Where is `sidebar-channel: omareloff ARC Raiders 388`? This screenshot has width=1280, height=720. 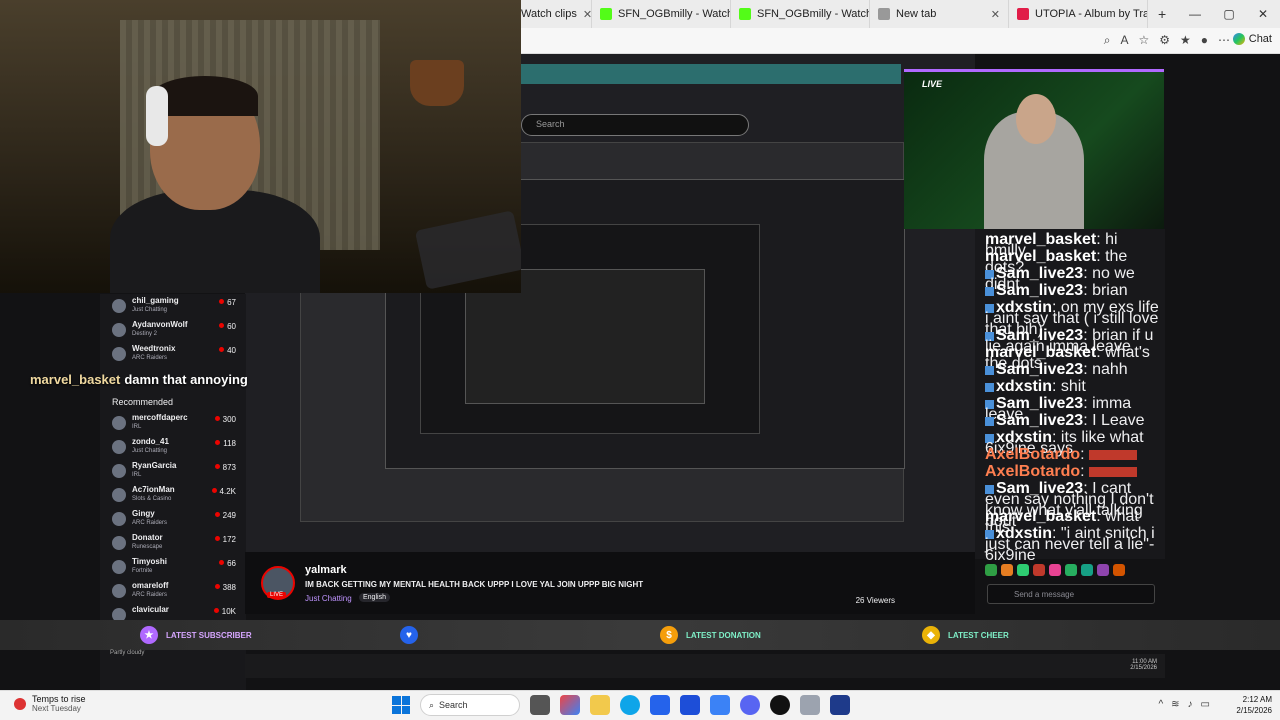
sidebar-channel: omareloff ARC Raiders 388 is located at coordinates (175, 593).